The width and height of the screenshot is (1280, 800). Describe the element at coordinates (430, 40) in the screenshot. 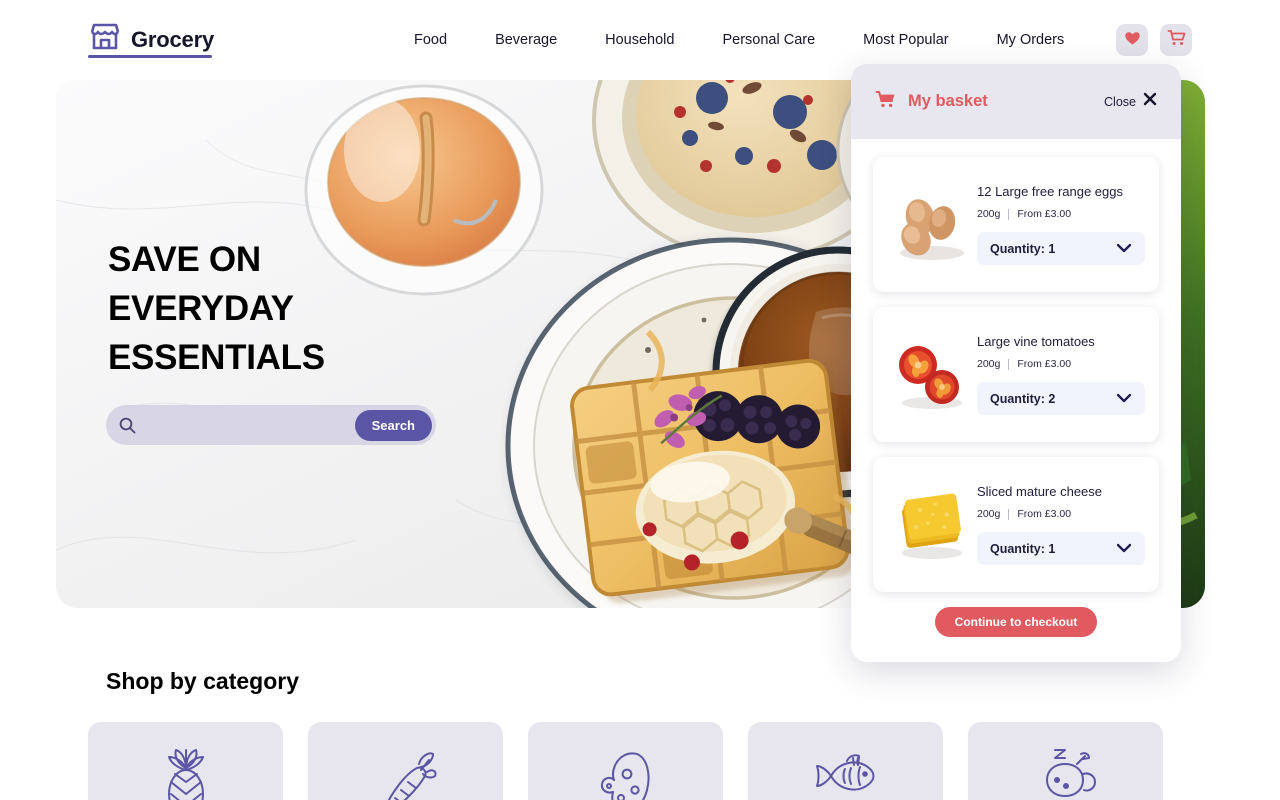

I see `nav-item-food: Food` at that location.